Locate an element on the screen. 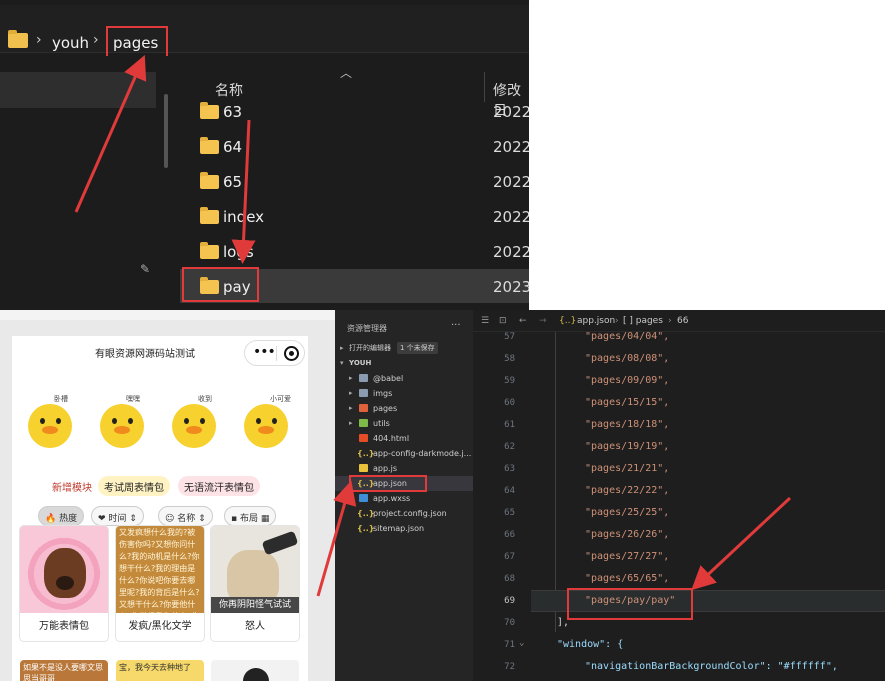 This screenshot has height=681, width=885. duck-eye is located at coordinates (202, 421).